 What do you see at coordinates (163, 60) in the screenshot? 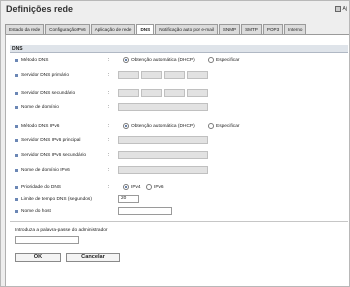
I see `dns-method-dhcp-label: Obtenção automática (DHCP)` at bounding box center [163, 60].